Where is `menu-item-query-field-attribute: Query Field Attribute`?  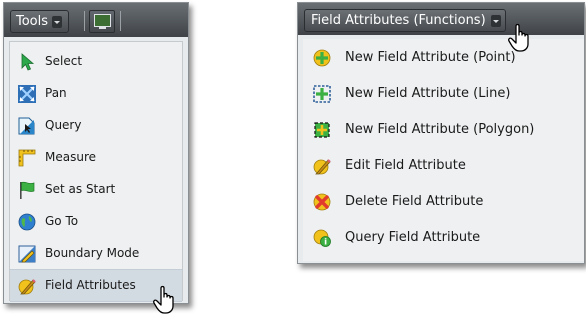 menu-item-query-field-attribute: Query Field Attribute is located at coordinates (443, 238).